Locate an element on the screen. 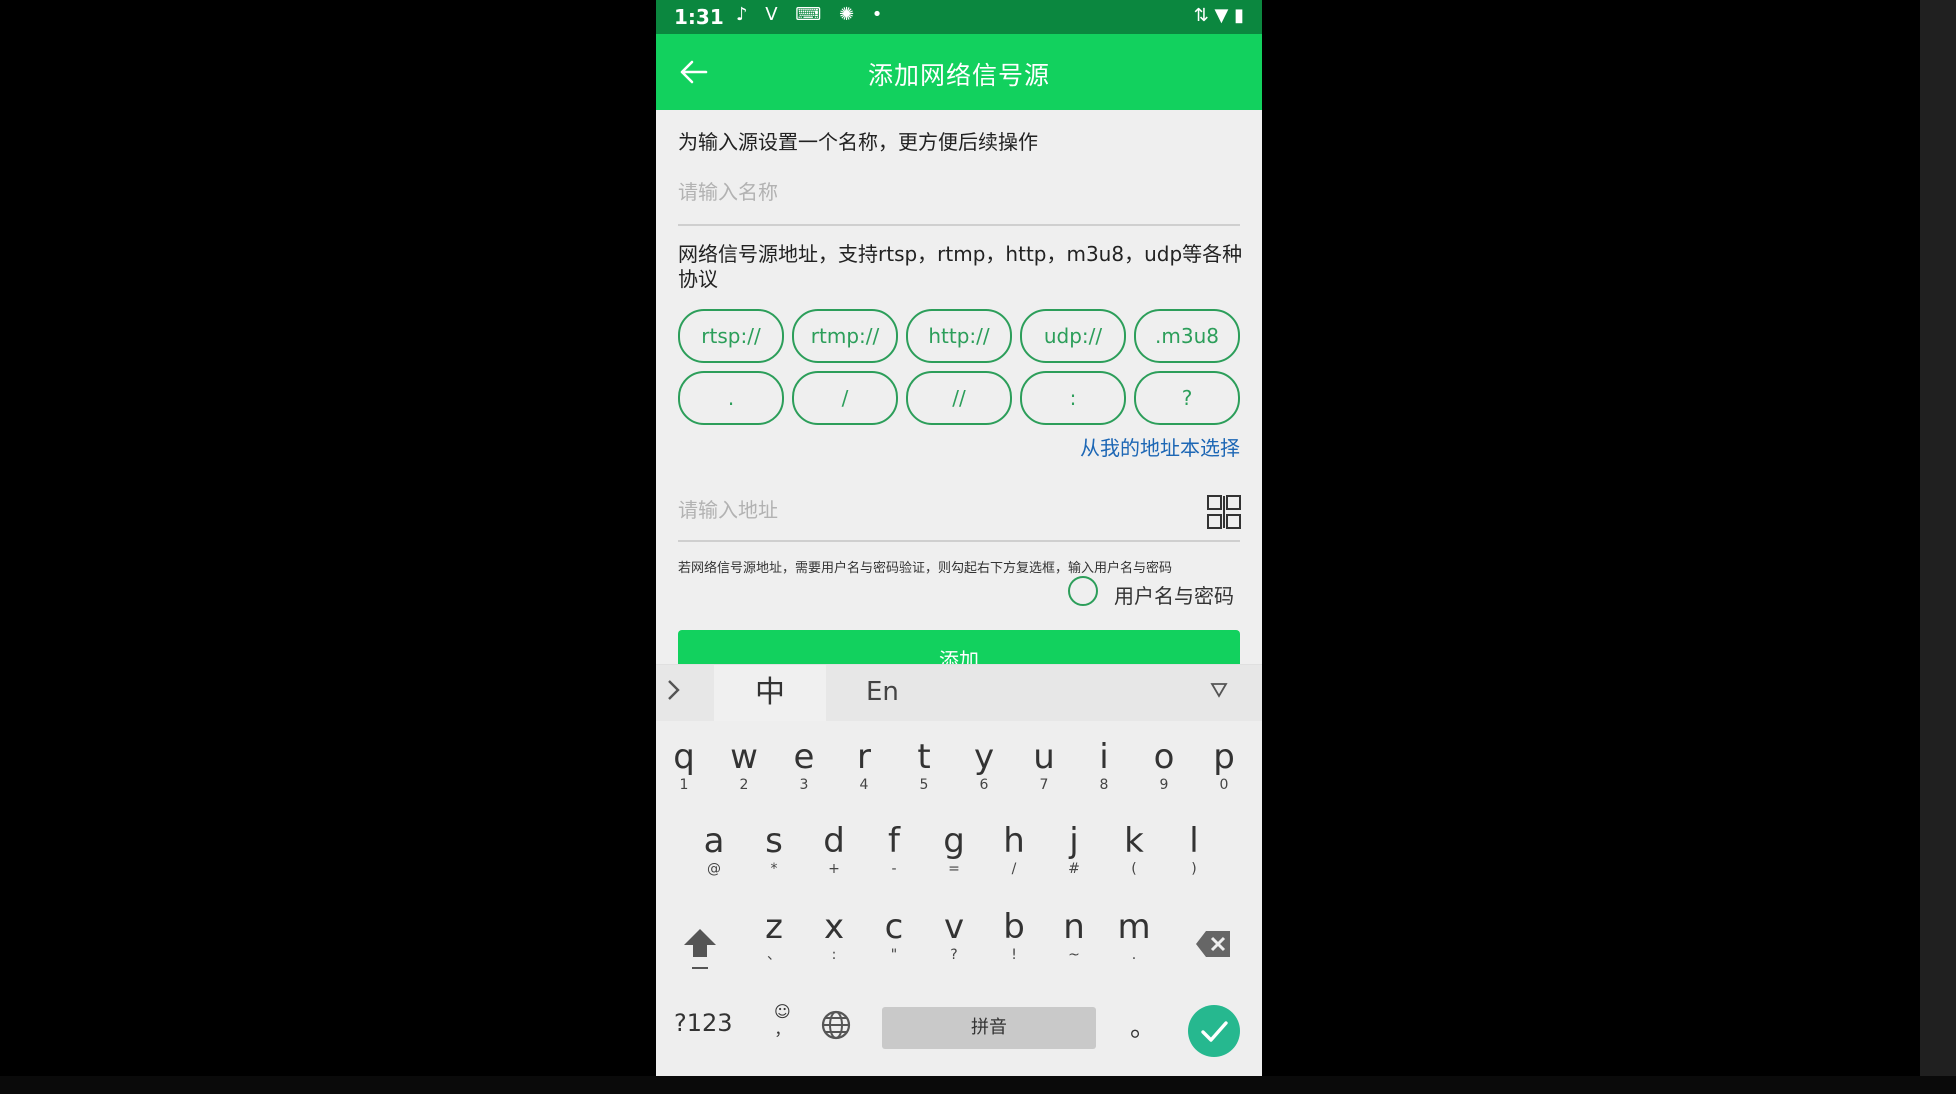 This screenshot has width=1956, height=1094. key: p0 is located at coordinates (1224, 772).